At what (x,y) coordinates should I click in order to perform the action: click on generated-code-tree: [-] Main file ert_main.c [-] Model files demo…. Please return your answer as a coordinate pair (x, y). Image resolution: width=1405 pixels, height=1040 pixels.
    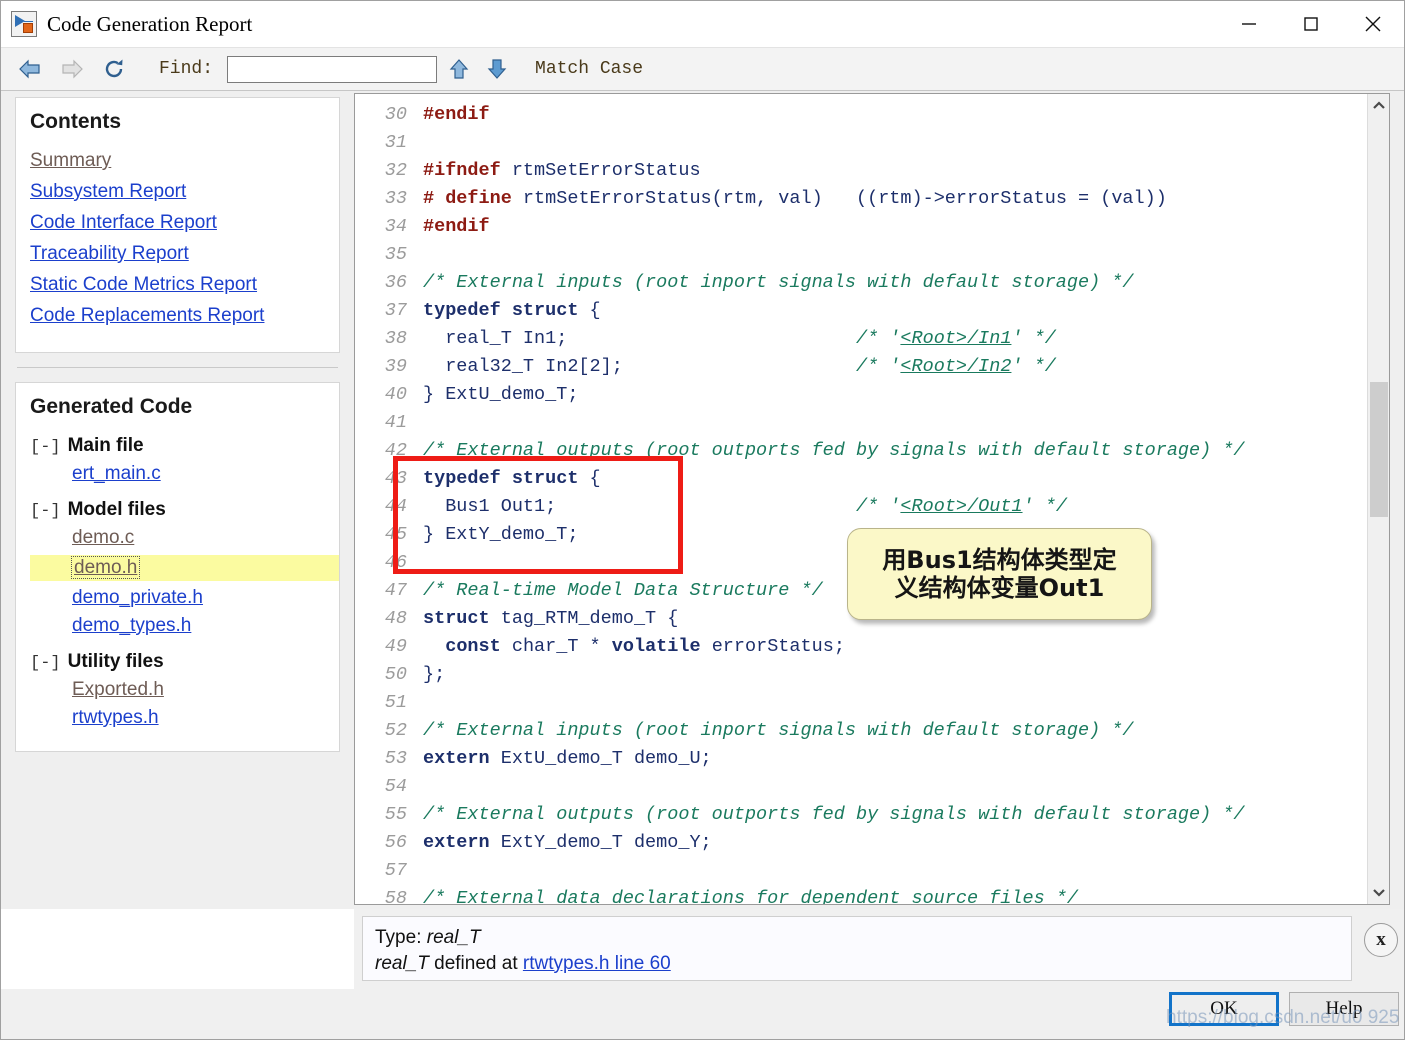
    Looking at the image, I should click on (184, 582).